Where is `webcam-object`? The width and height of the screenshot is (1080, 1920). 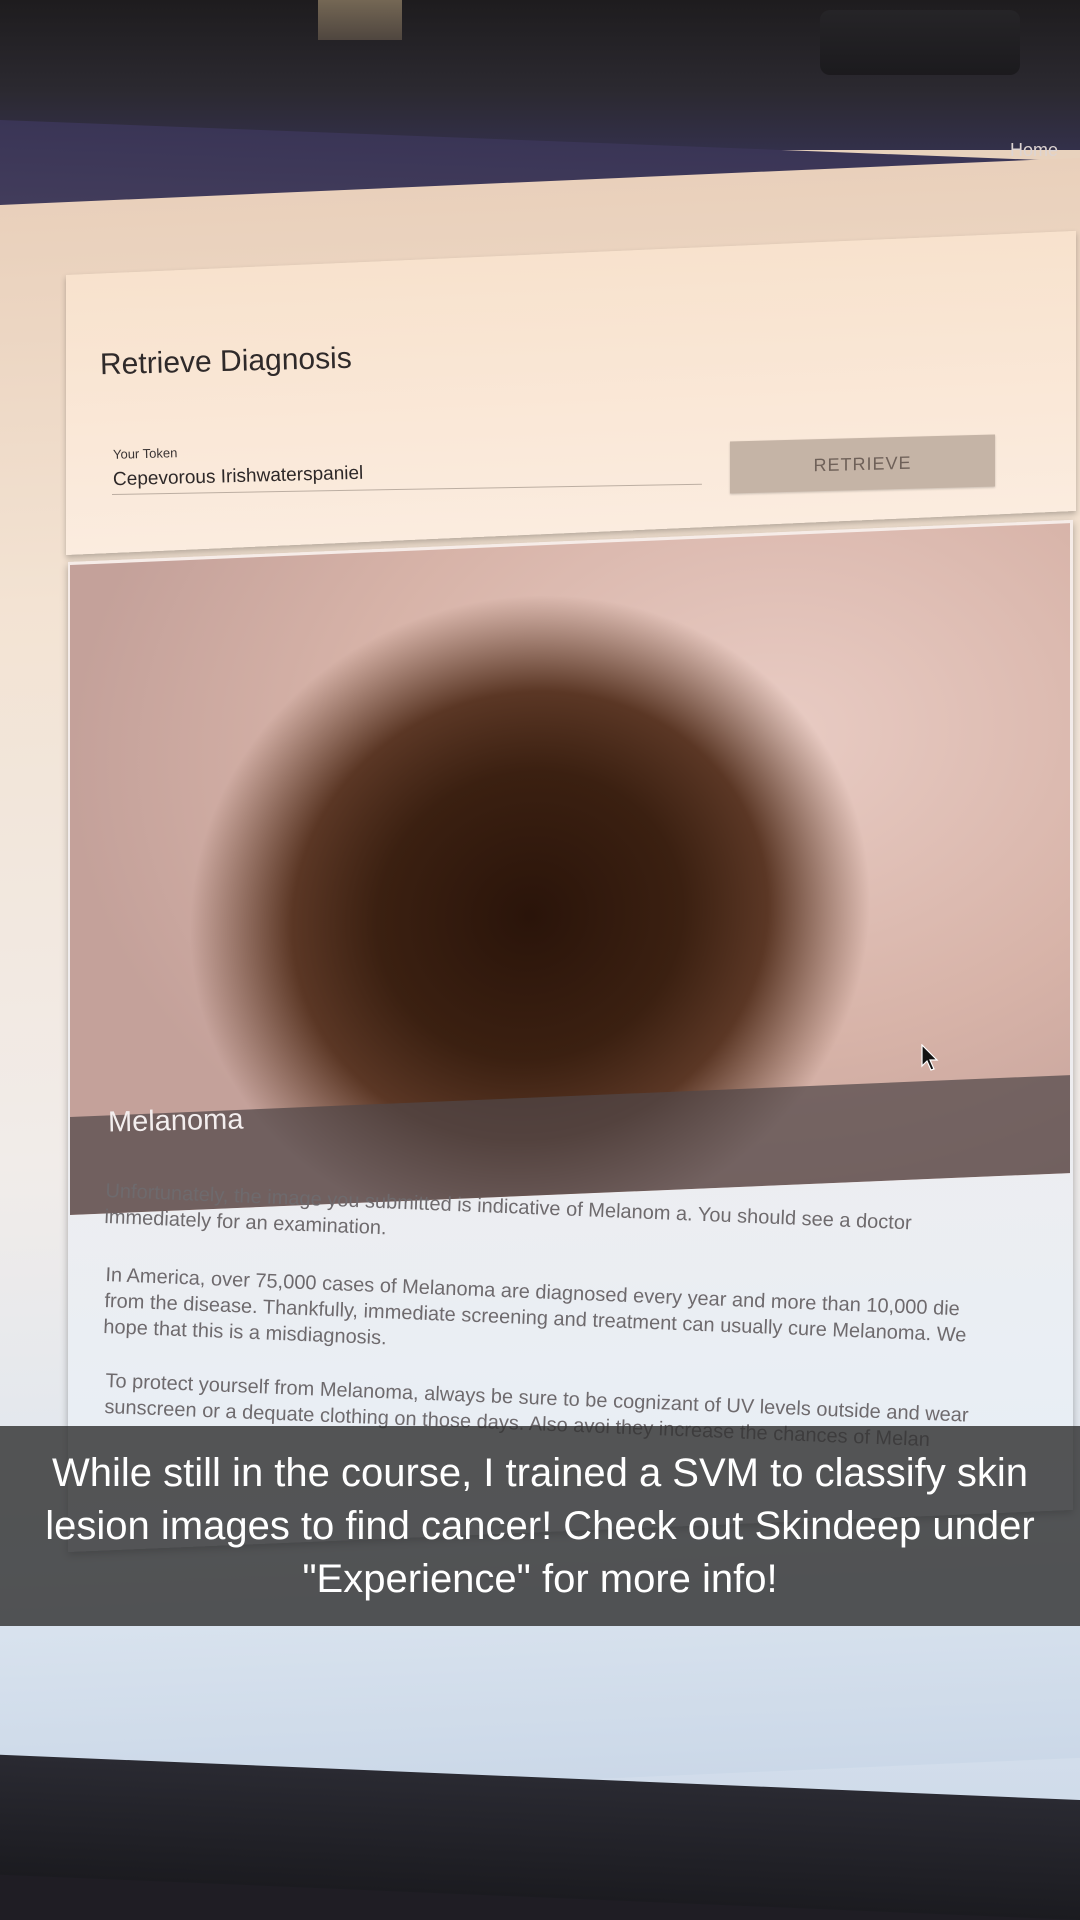
webcam-object is located at coordinates (920, 42).